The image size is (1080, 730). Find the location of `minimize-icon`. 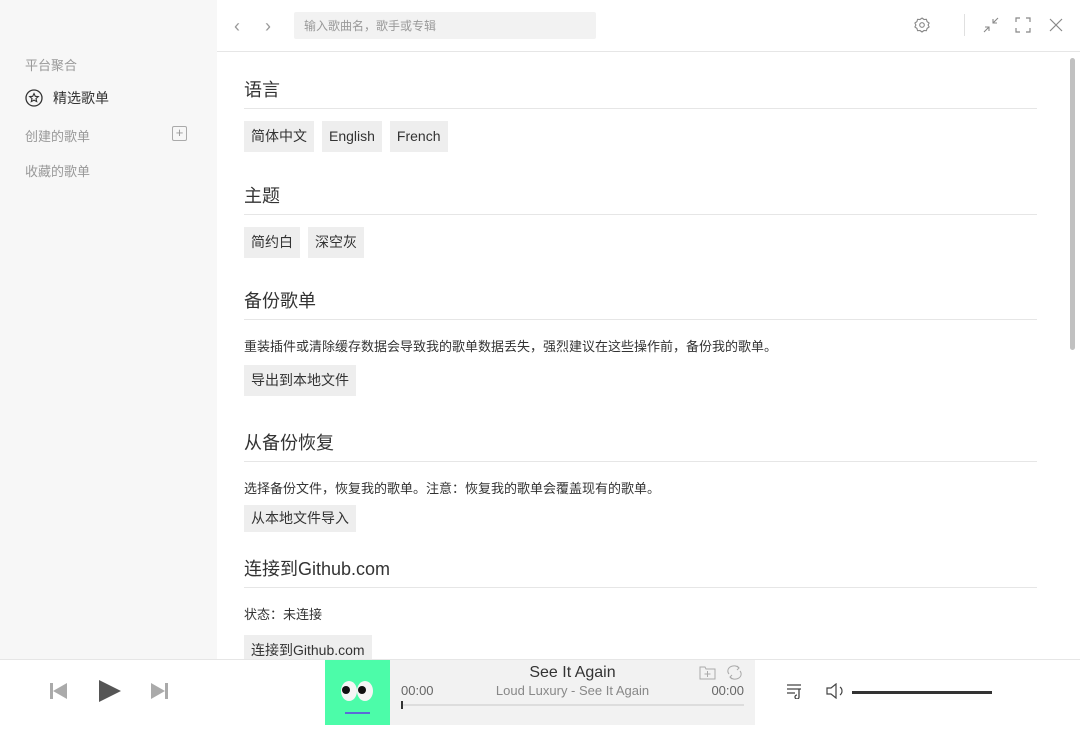

minimize-icon is located at coordinates (991, 25).